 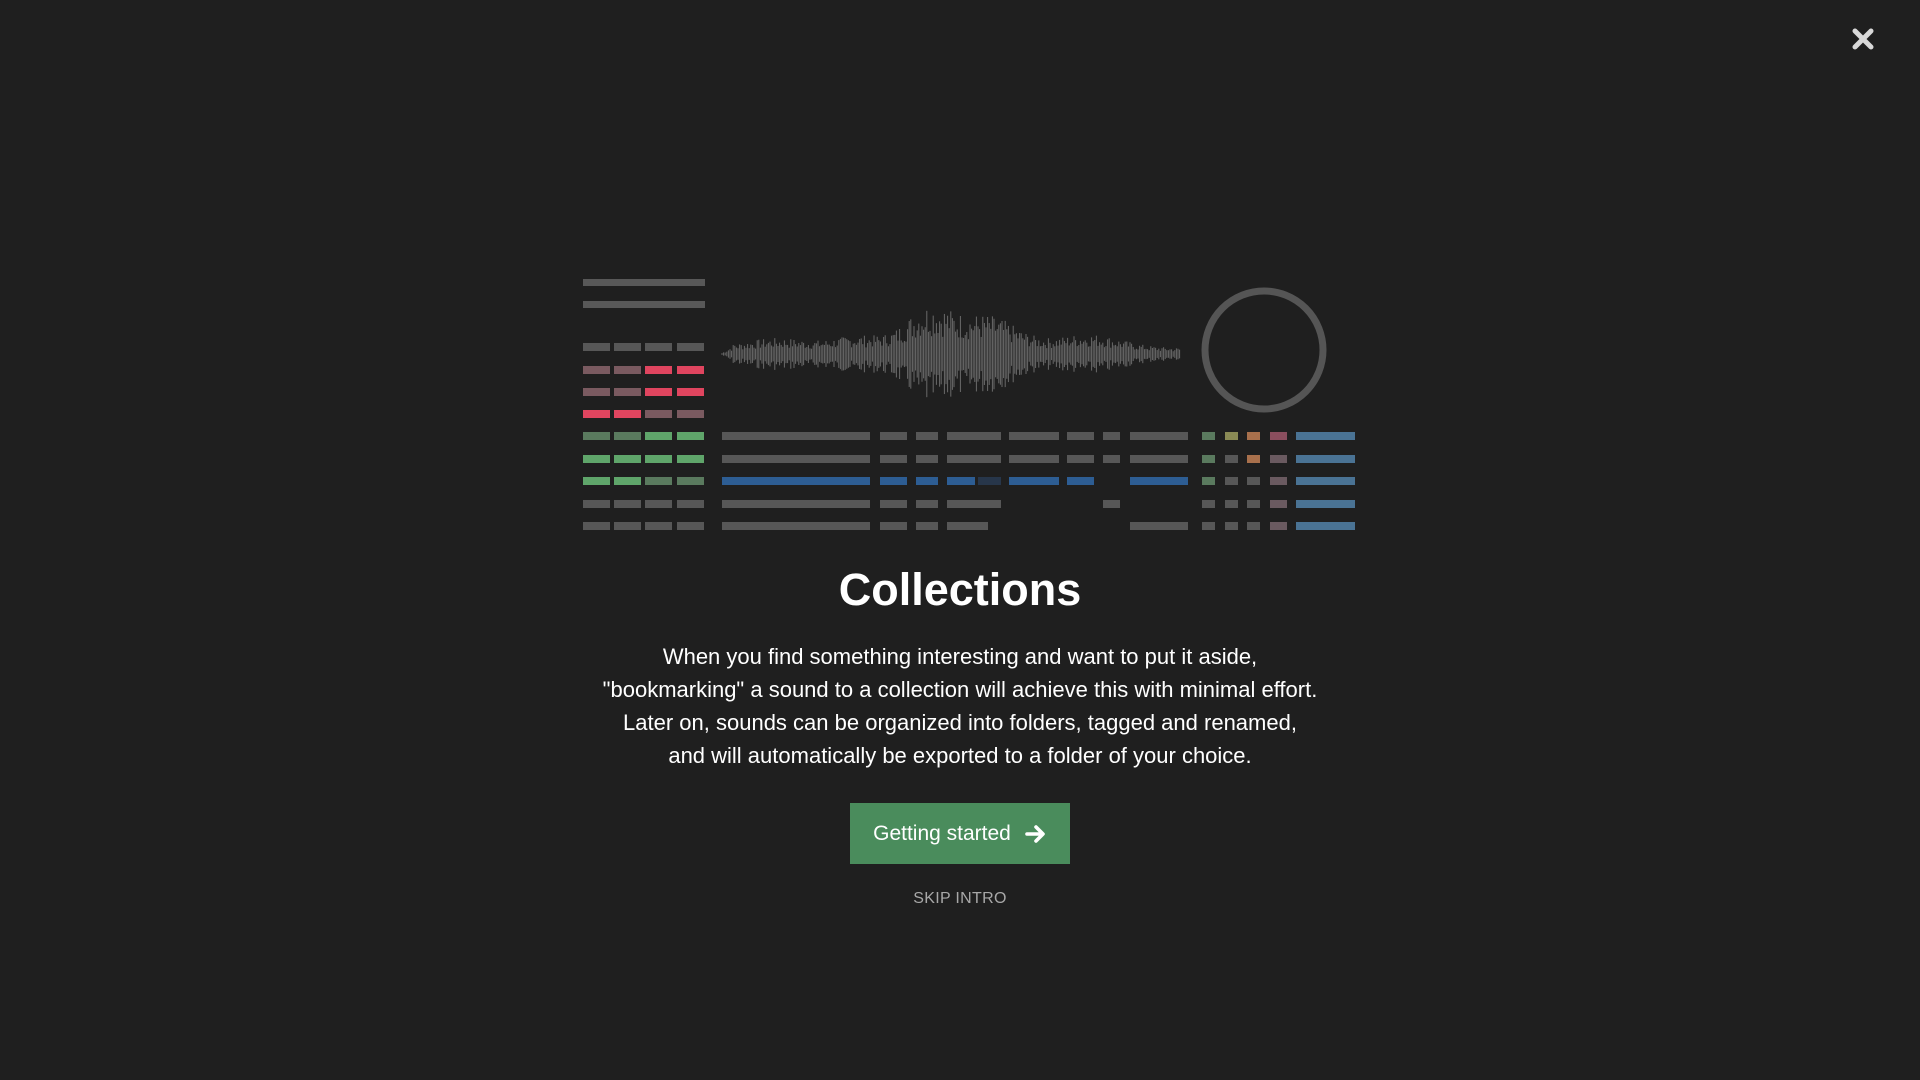 I want to click on level-meter-grid, so click(x=643, y=436).